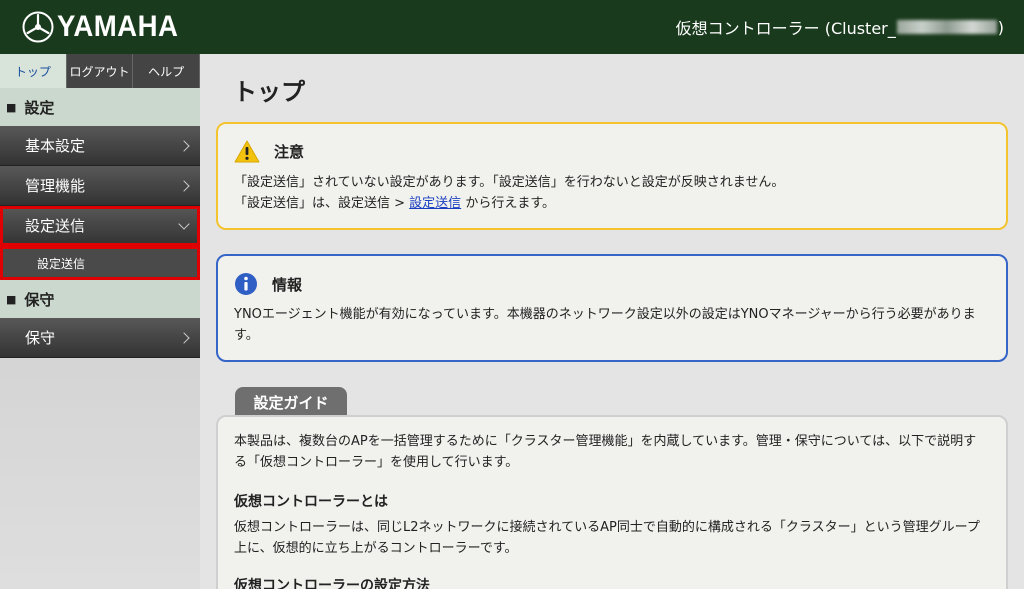  Describe the element at coordinates (785, 28) in the screenshot. I see `device-title-prefix: 仮想コントローラー (Cluster_` at that location.